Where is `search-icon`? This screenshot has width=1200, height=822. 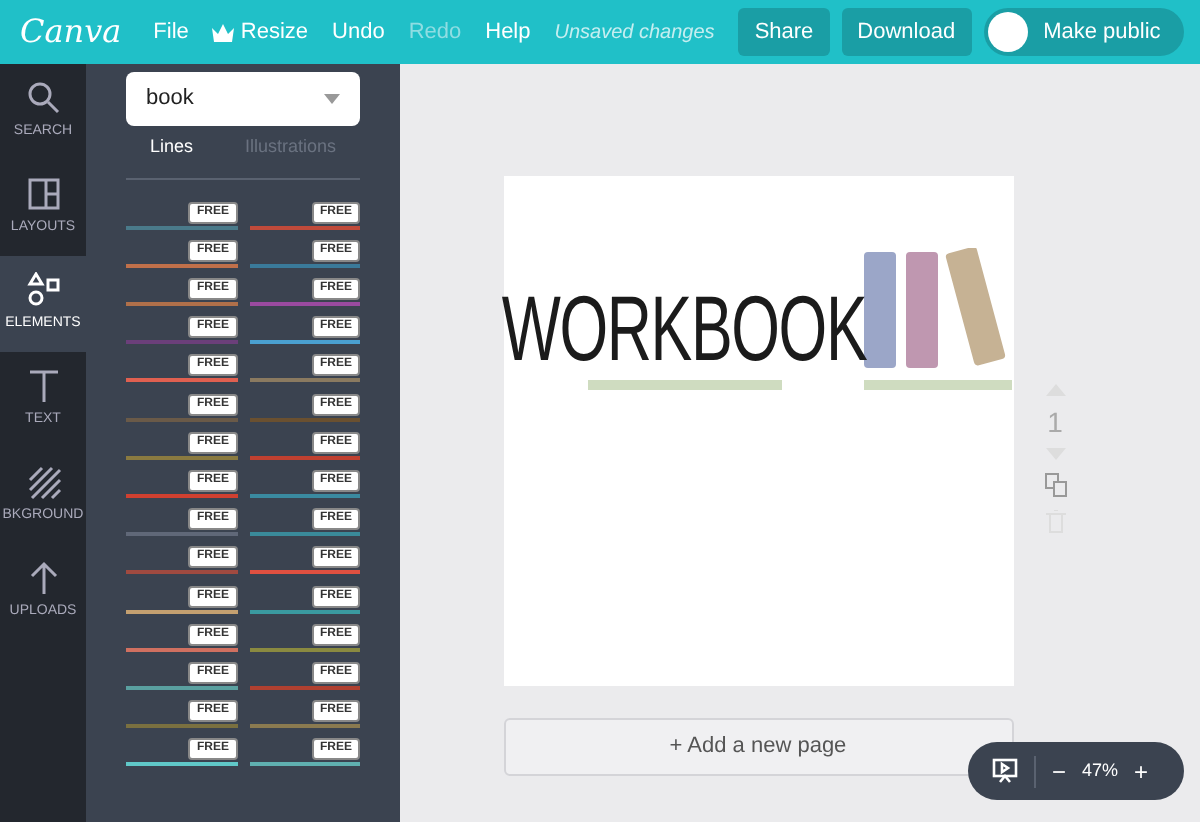 search-icon is located at coordinates (43, 98).